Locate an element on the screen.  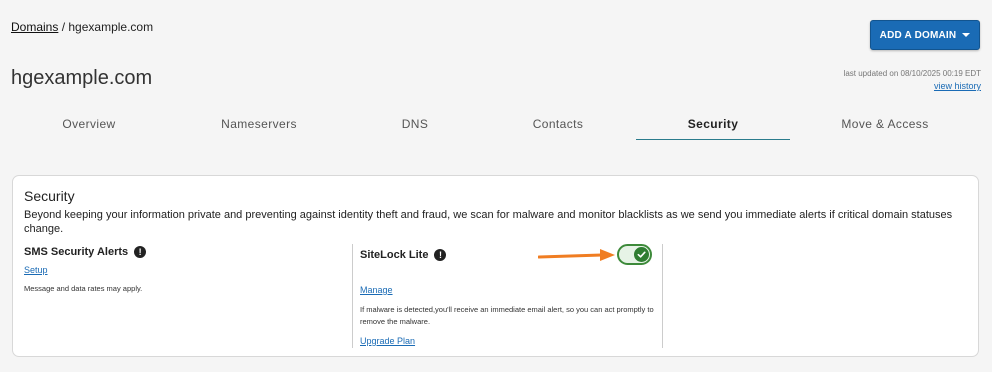
breadcrumb-current: hgexample.com is located at coordinates (111, 27).